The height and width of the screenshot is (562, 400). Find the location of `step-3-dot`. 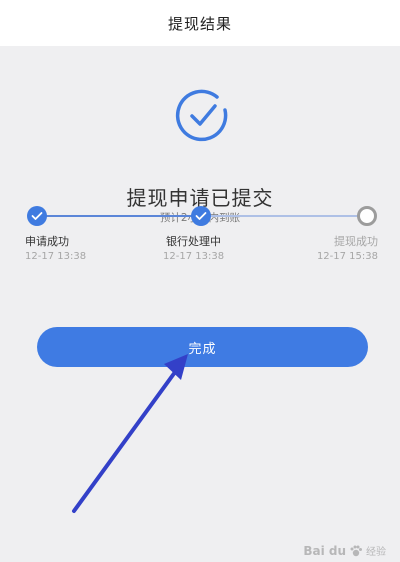

step-3-dot is located at coordinates (367, 216).